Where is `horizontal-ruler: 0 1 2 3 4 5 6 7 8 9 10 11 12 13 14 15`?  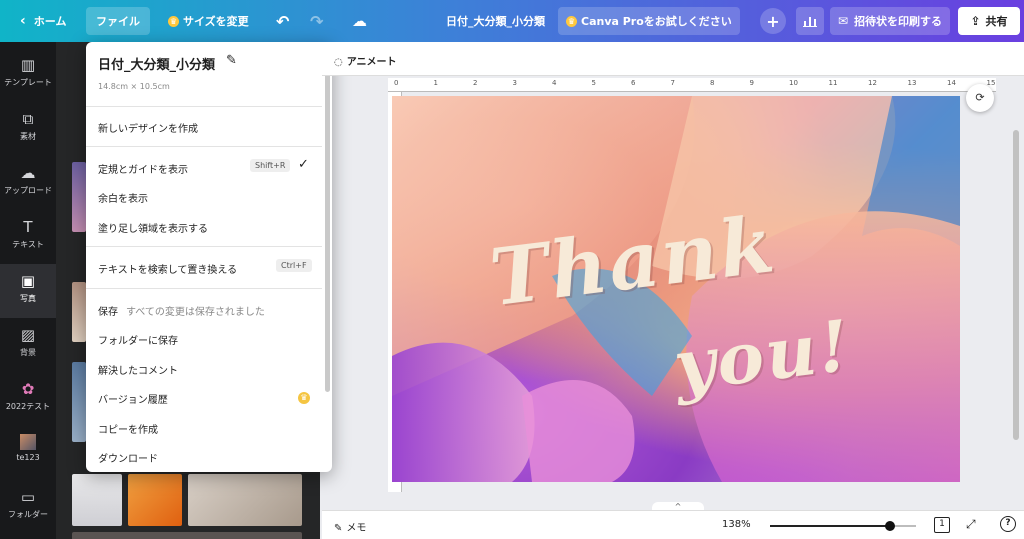
horizontal-ruler: 0 1 2 3 4 5 6 7 8 9 10 11 12 13 14 15 is located at coordinates (692, 85).